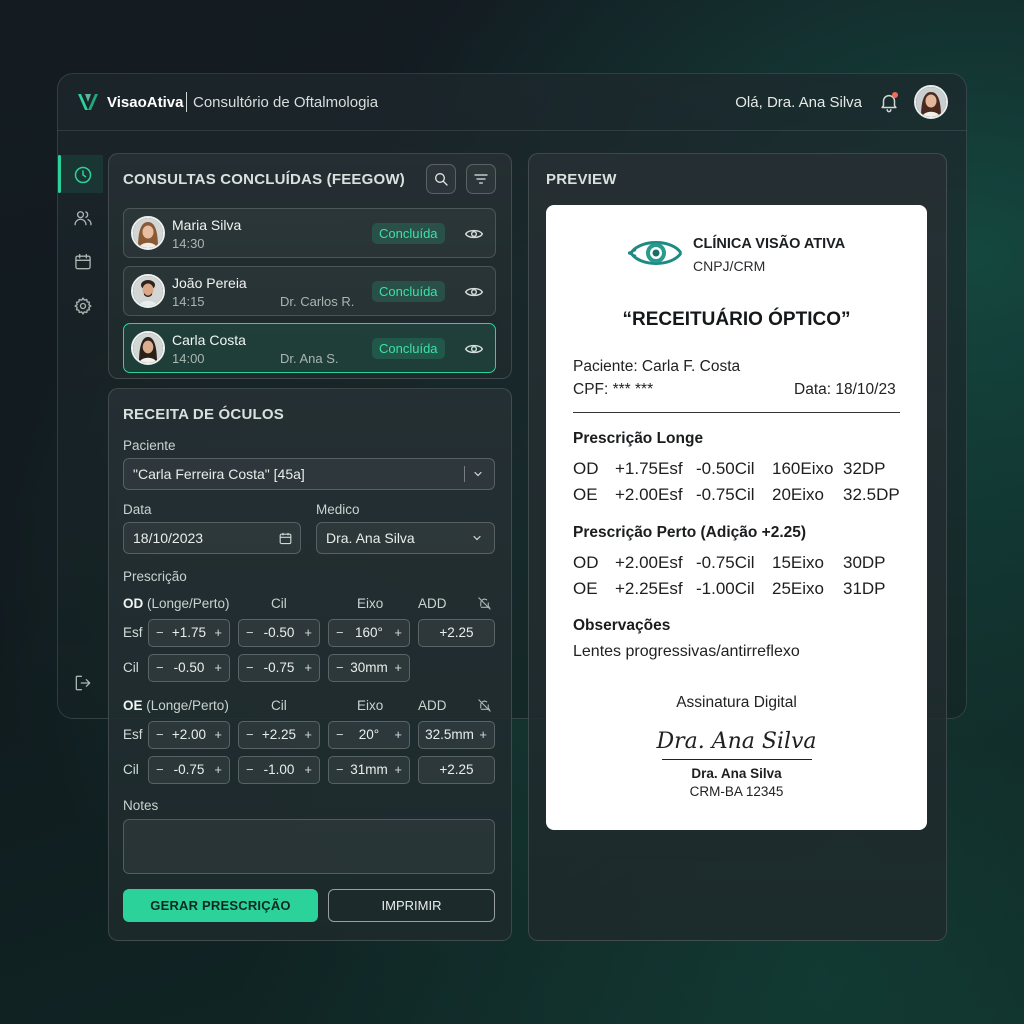 The height and width of the screenshot is (1024, 1024). I want to click on od-col-add: ADD, so click(432, 603).